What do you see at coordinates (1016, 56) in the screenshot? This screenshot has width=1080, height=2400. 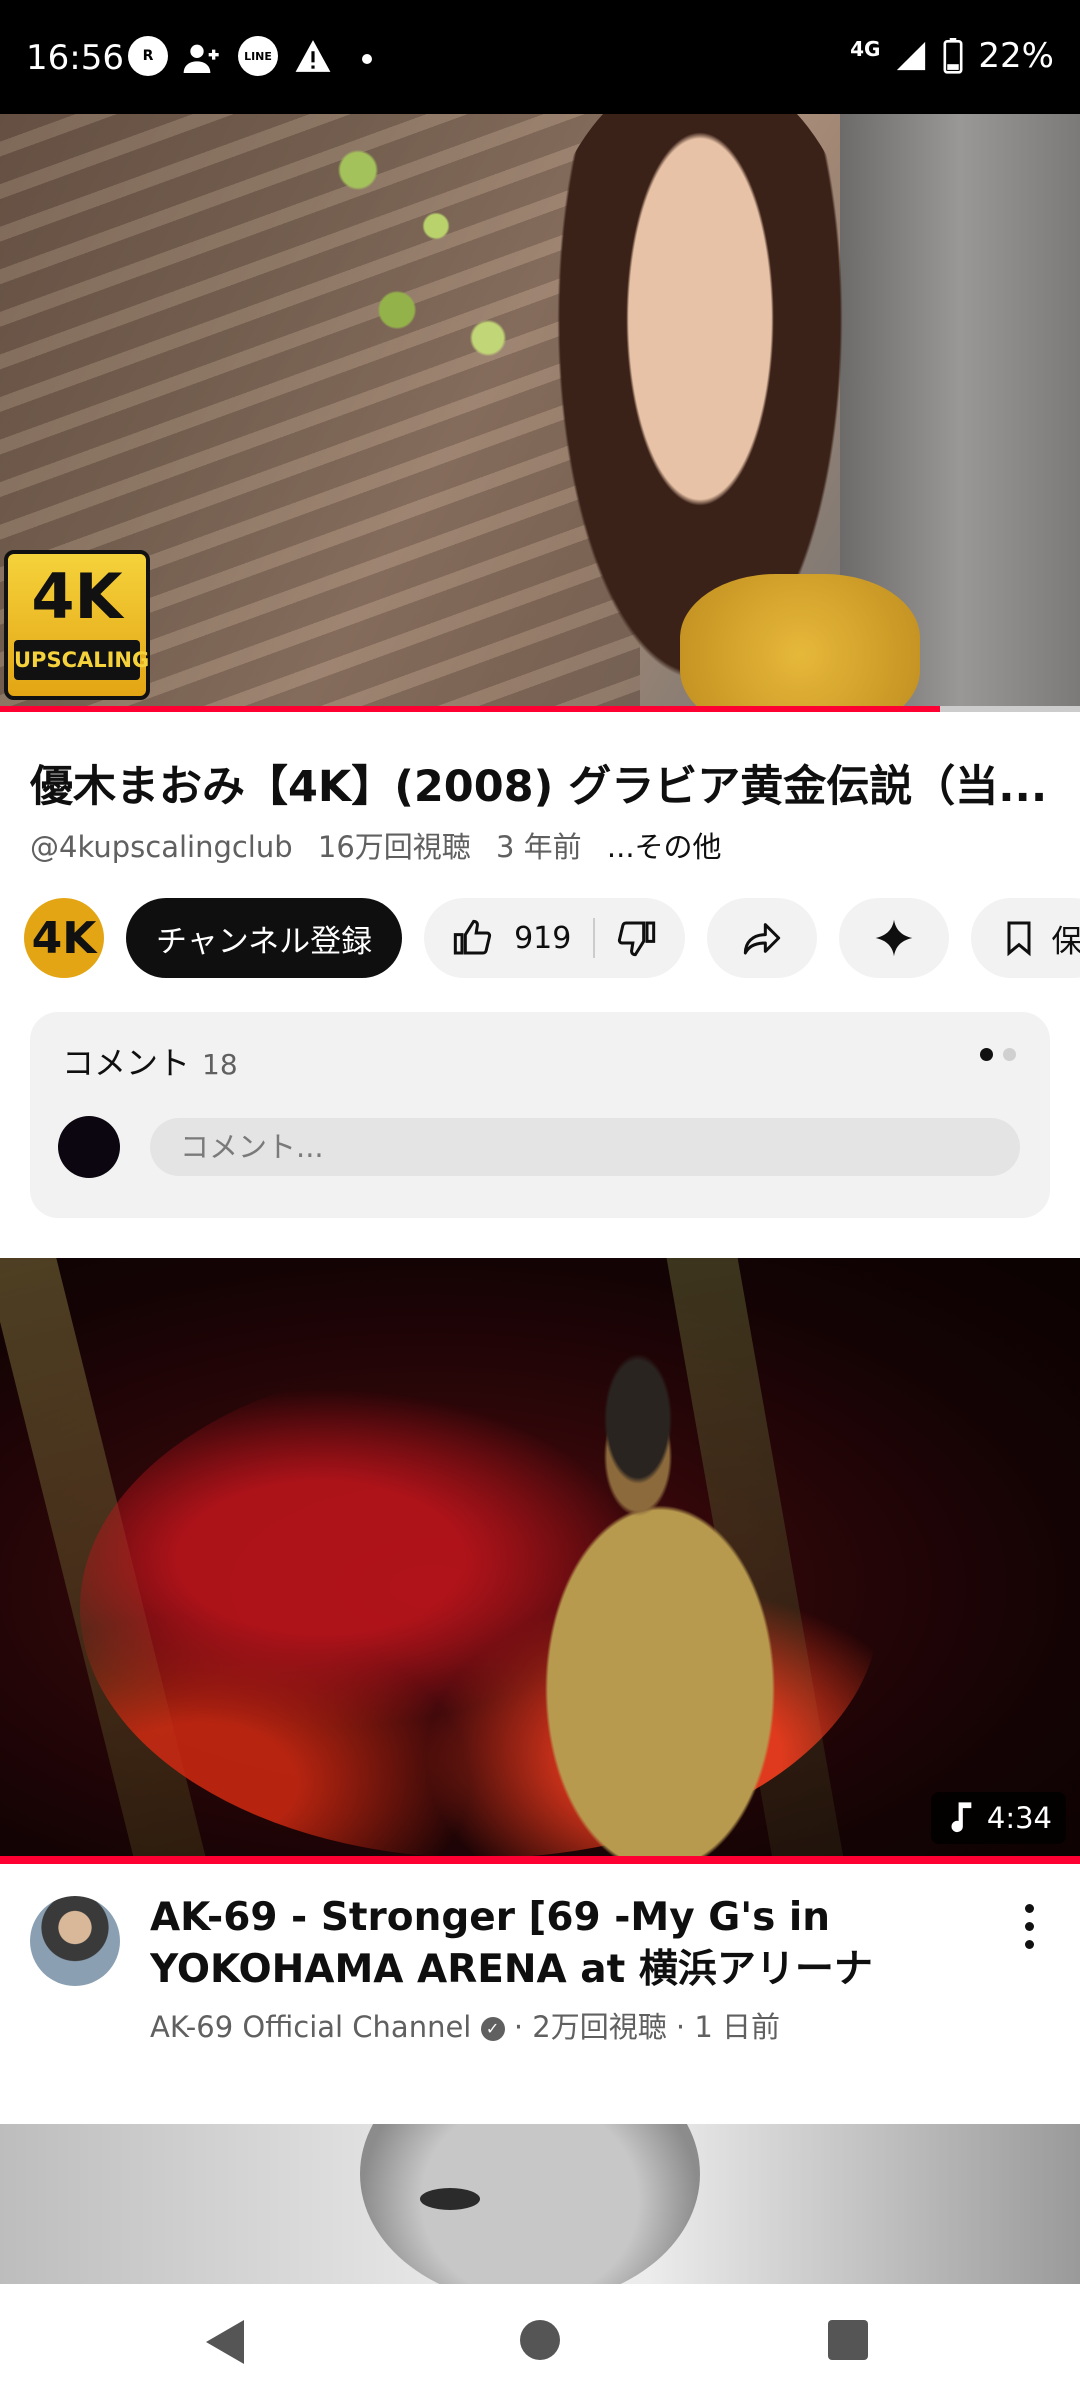 I see `battery-percent: 22%` at bounding box center [1016, 56].